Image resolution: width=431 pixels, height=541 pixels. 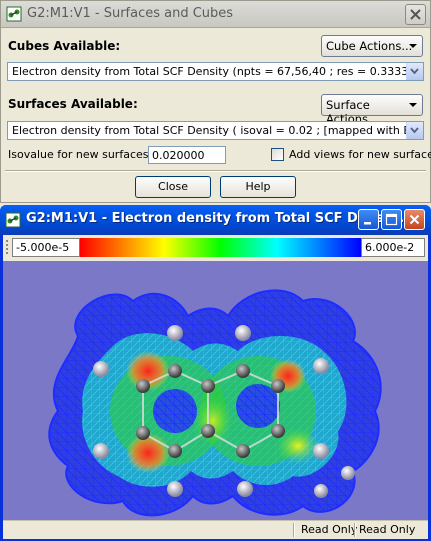 I want to click on close-button-label: Close, so click(x=173, y=186).